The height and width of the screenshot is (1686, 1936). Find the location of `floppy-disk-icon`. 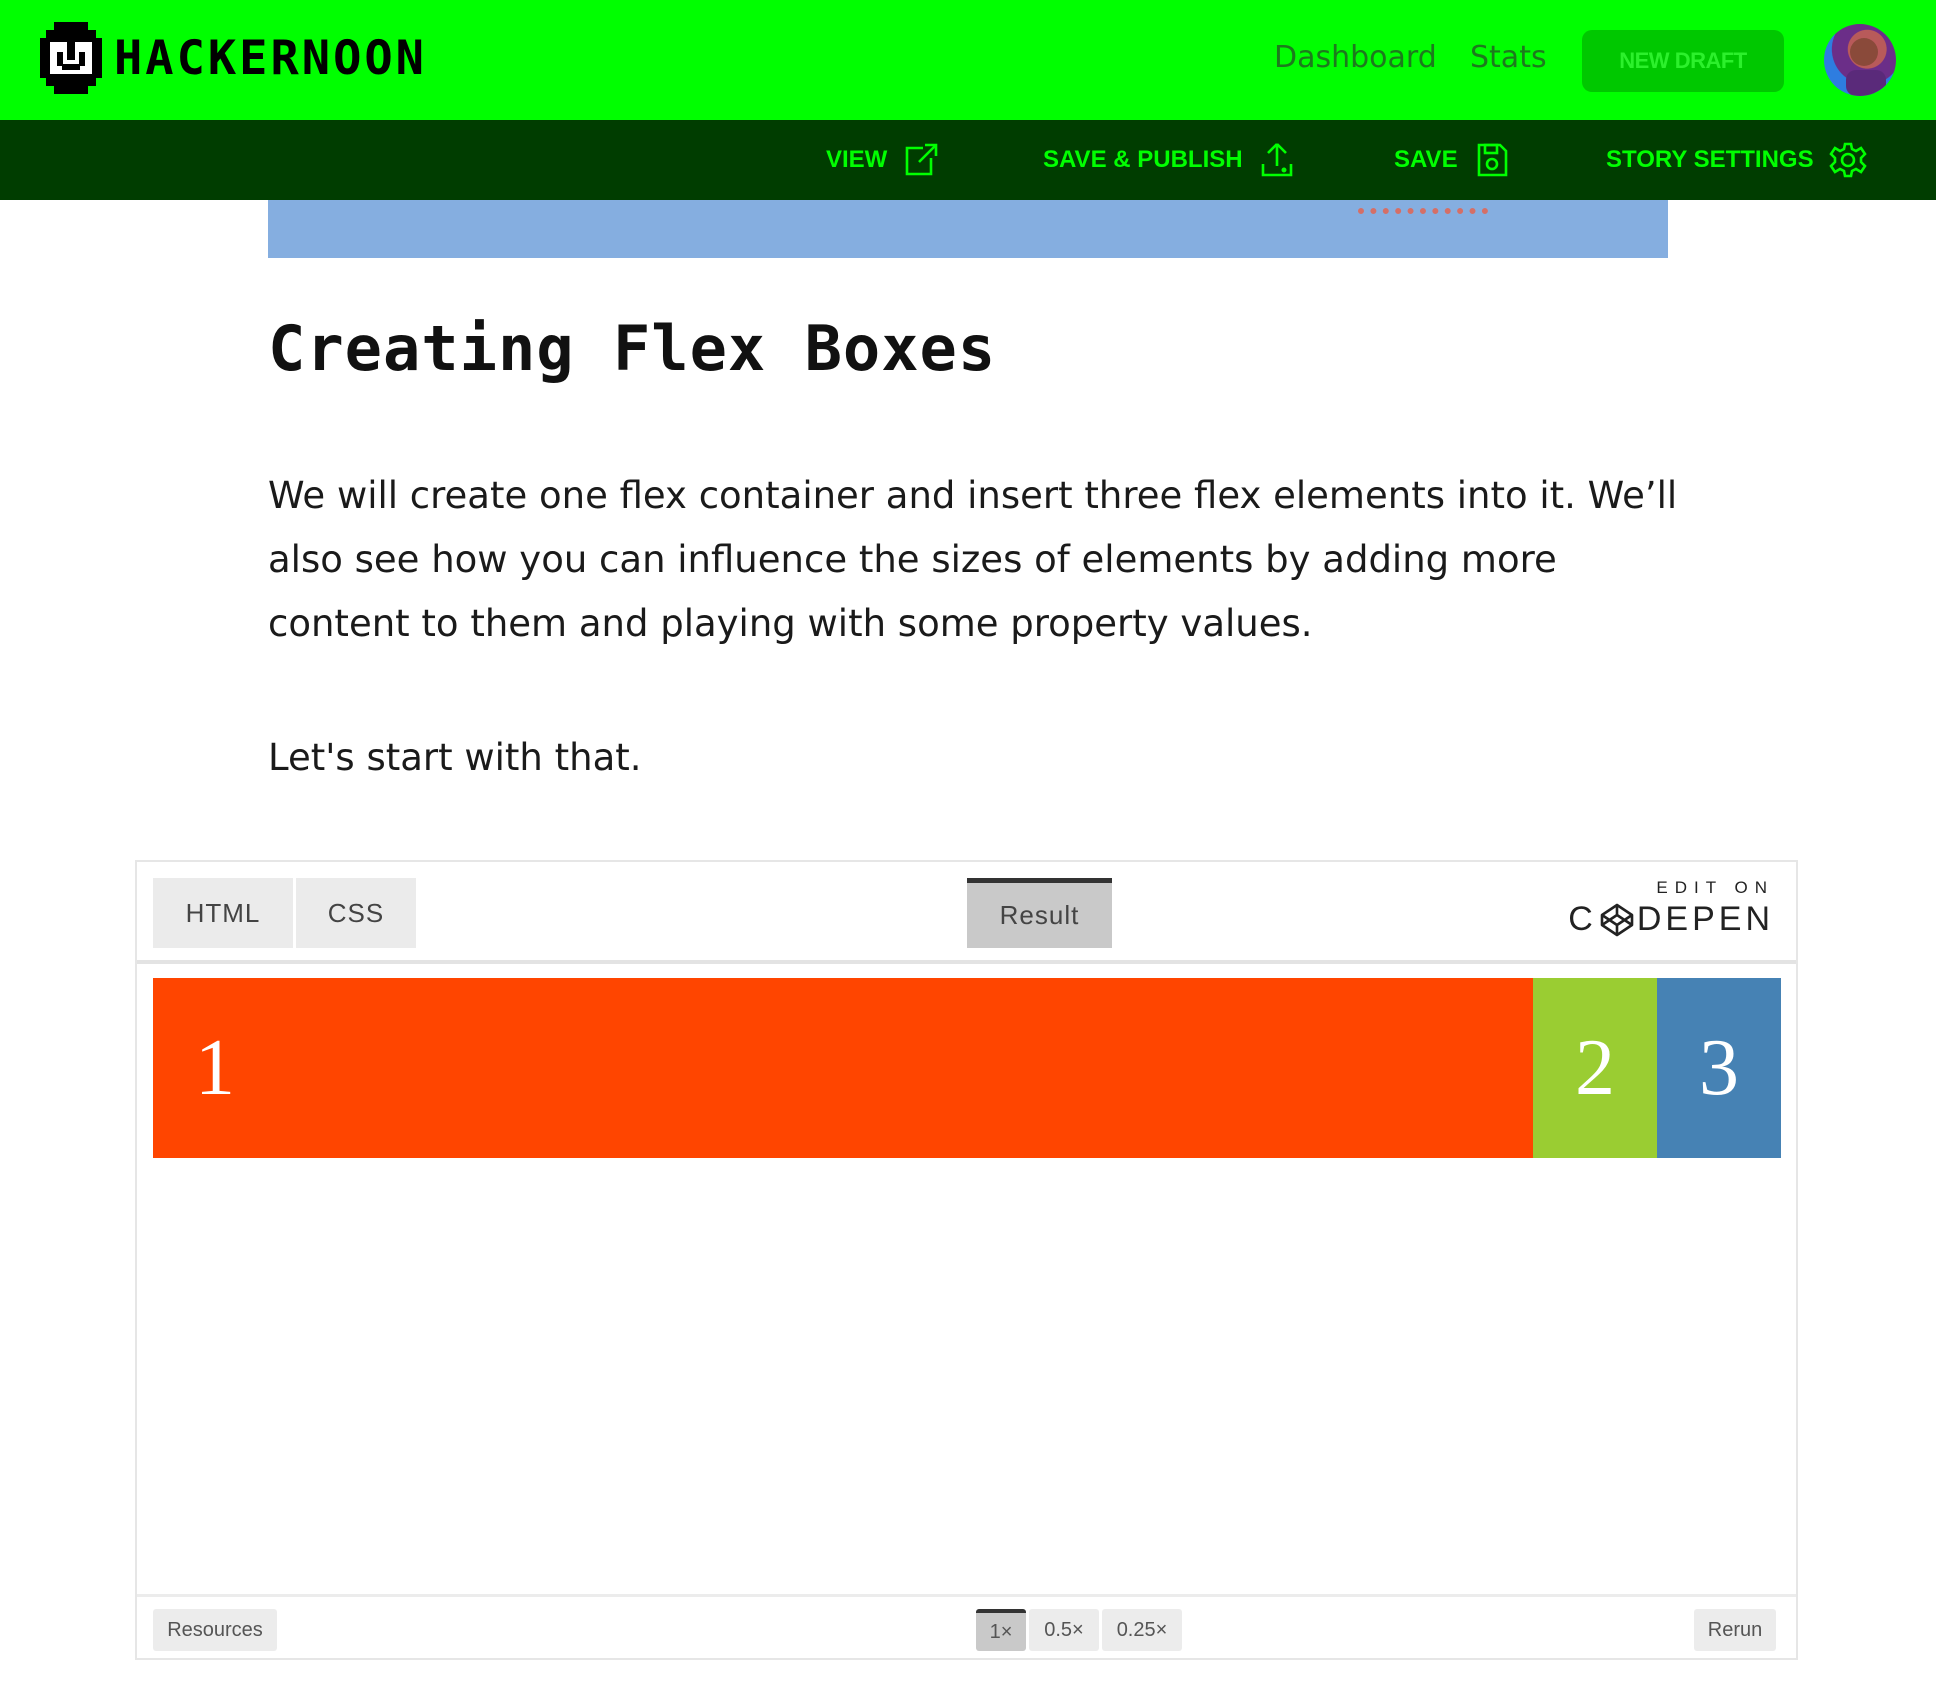

floppy-disk-icon is located at coordinates (1492, 160).